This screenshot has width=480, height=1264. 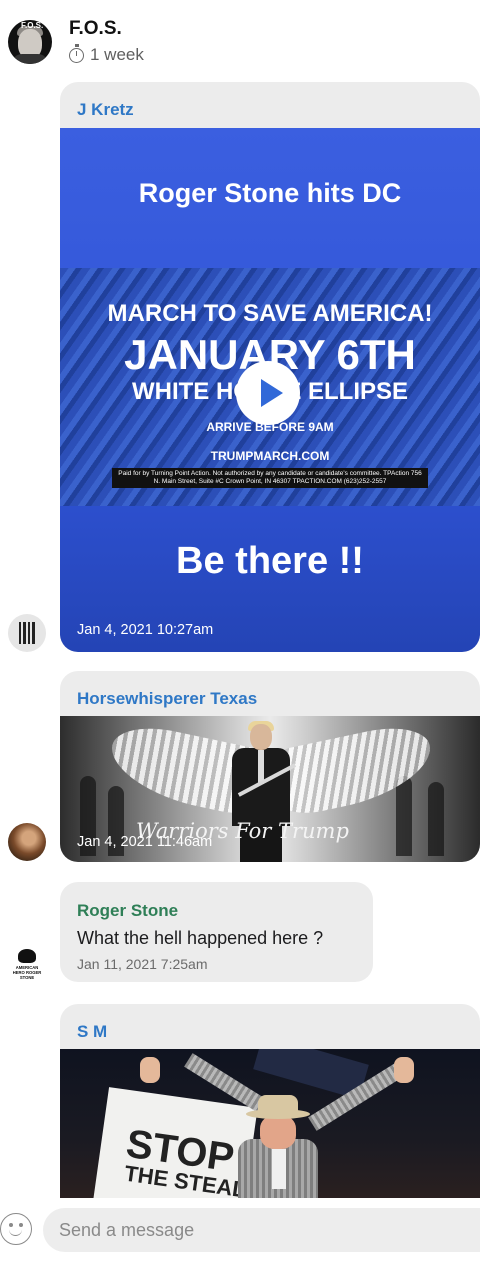 I want to click on sender-name: Roger Stone, so click(x=127, y=911).